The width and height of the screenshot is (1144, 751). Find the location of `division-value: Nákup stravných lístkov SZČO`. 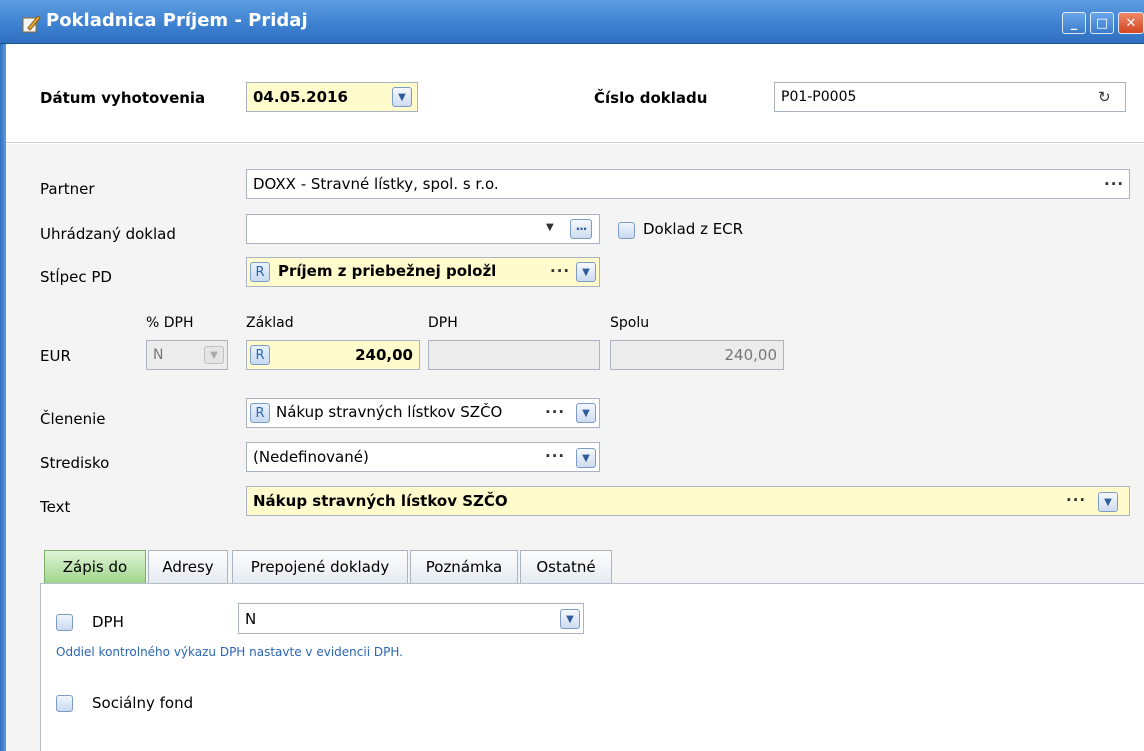

division-value: Nákup stravných lístkov SZČO is located at coordinates (389, 412).